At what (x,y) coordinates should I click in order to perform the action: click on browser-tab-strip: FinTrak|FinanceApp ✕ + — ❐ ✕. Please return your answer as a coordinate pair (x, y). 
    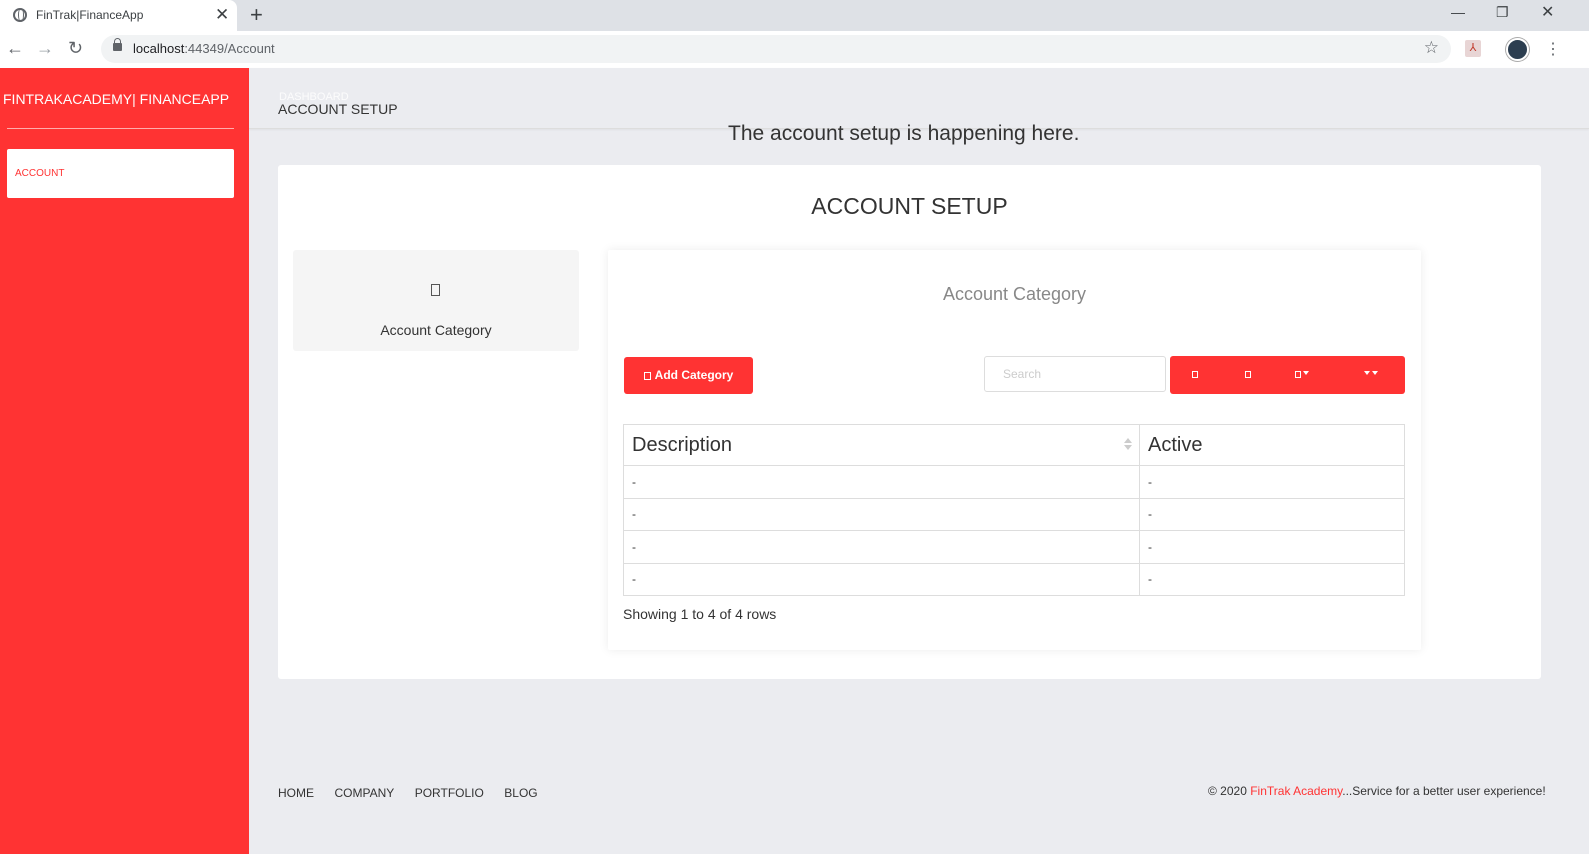
    Looking at the image, I should click on (794, 15).